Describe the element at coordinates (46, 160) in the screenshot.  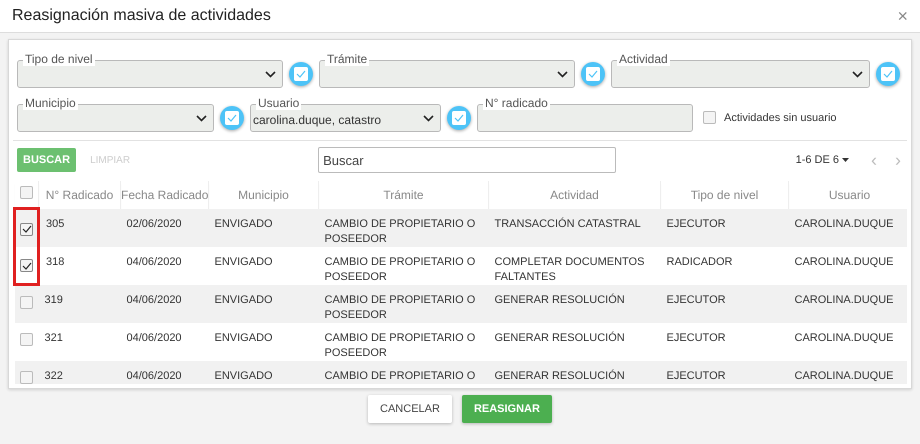
I see `search-button: BUSCAR` at that location.